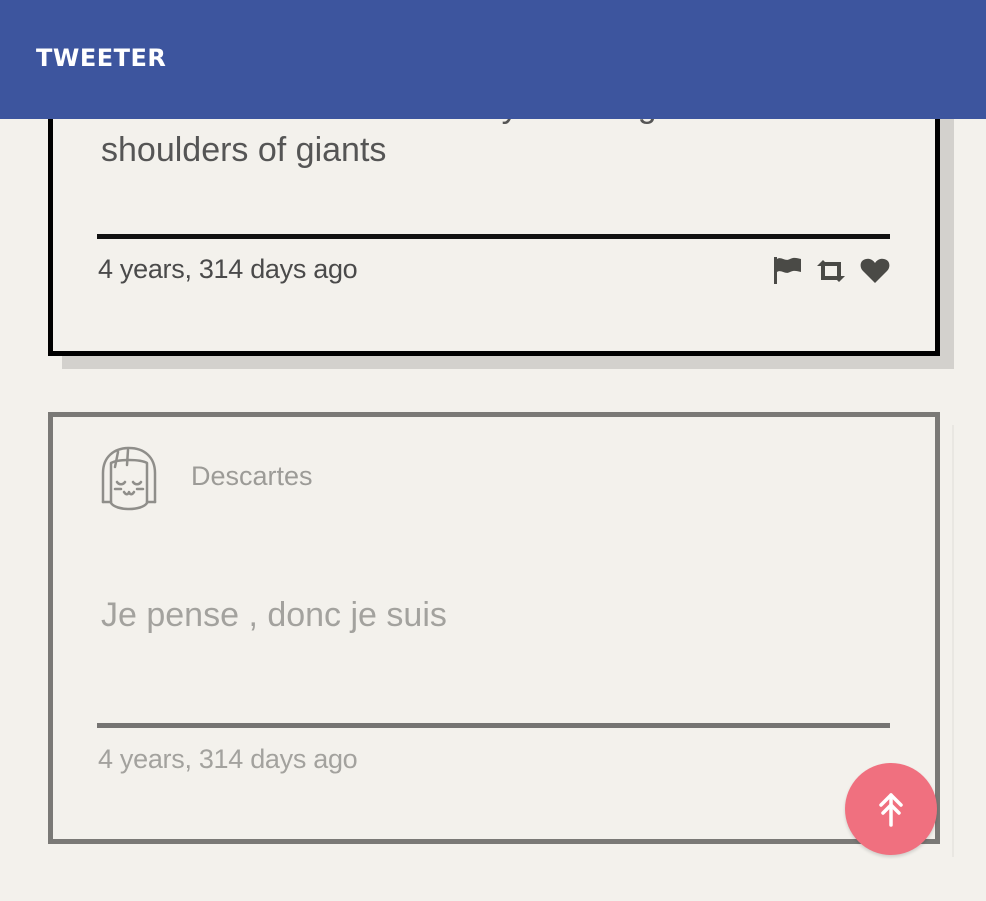  Describe the element at coordinates (787, 270) in the screenshot. I see `flag-icon` at that location.